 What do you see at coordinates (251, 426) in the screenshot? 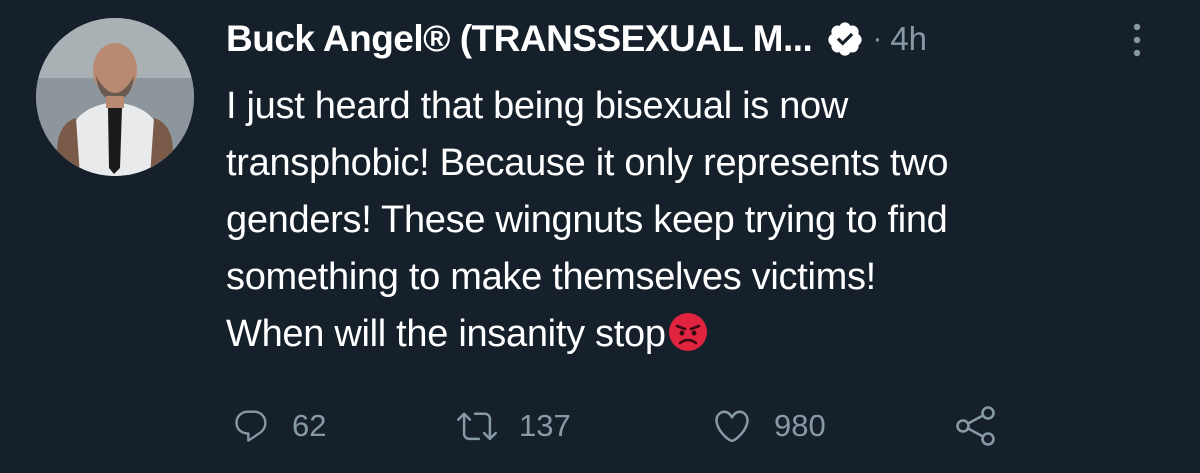
I see `reply-icon` at bounding box center [251, 426].